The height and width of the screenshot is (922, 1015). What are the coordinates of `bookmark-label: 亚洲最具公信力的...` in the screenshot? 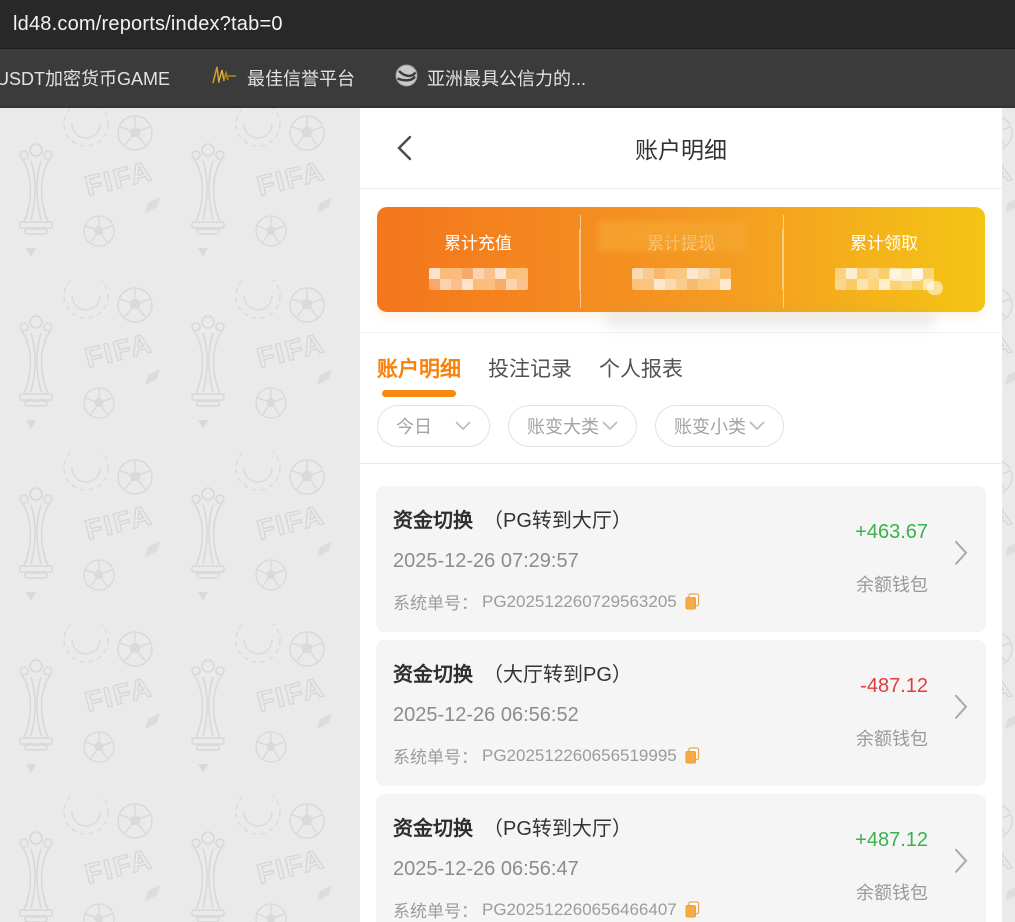 It's located at (507, 78).